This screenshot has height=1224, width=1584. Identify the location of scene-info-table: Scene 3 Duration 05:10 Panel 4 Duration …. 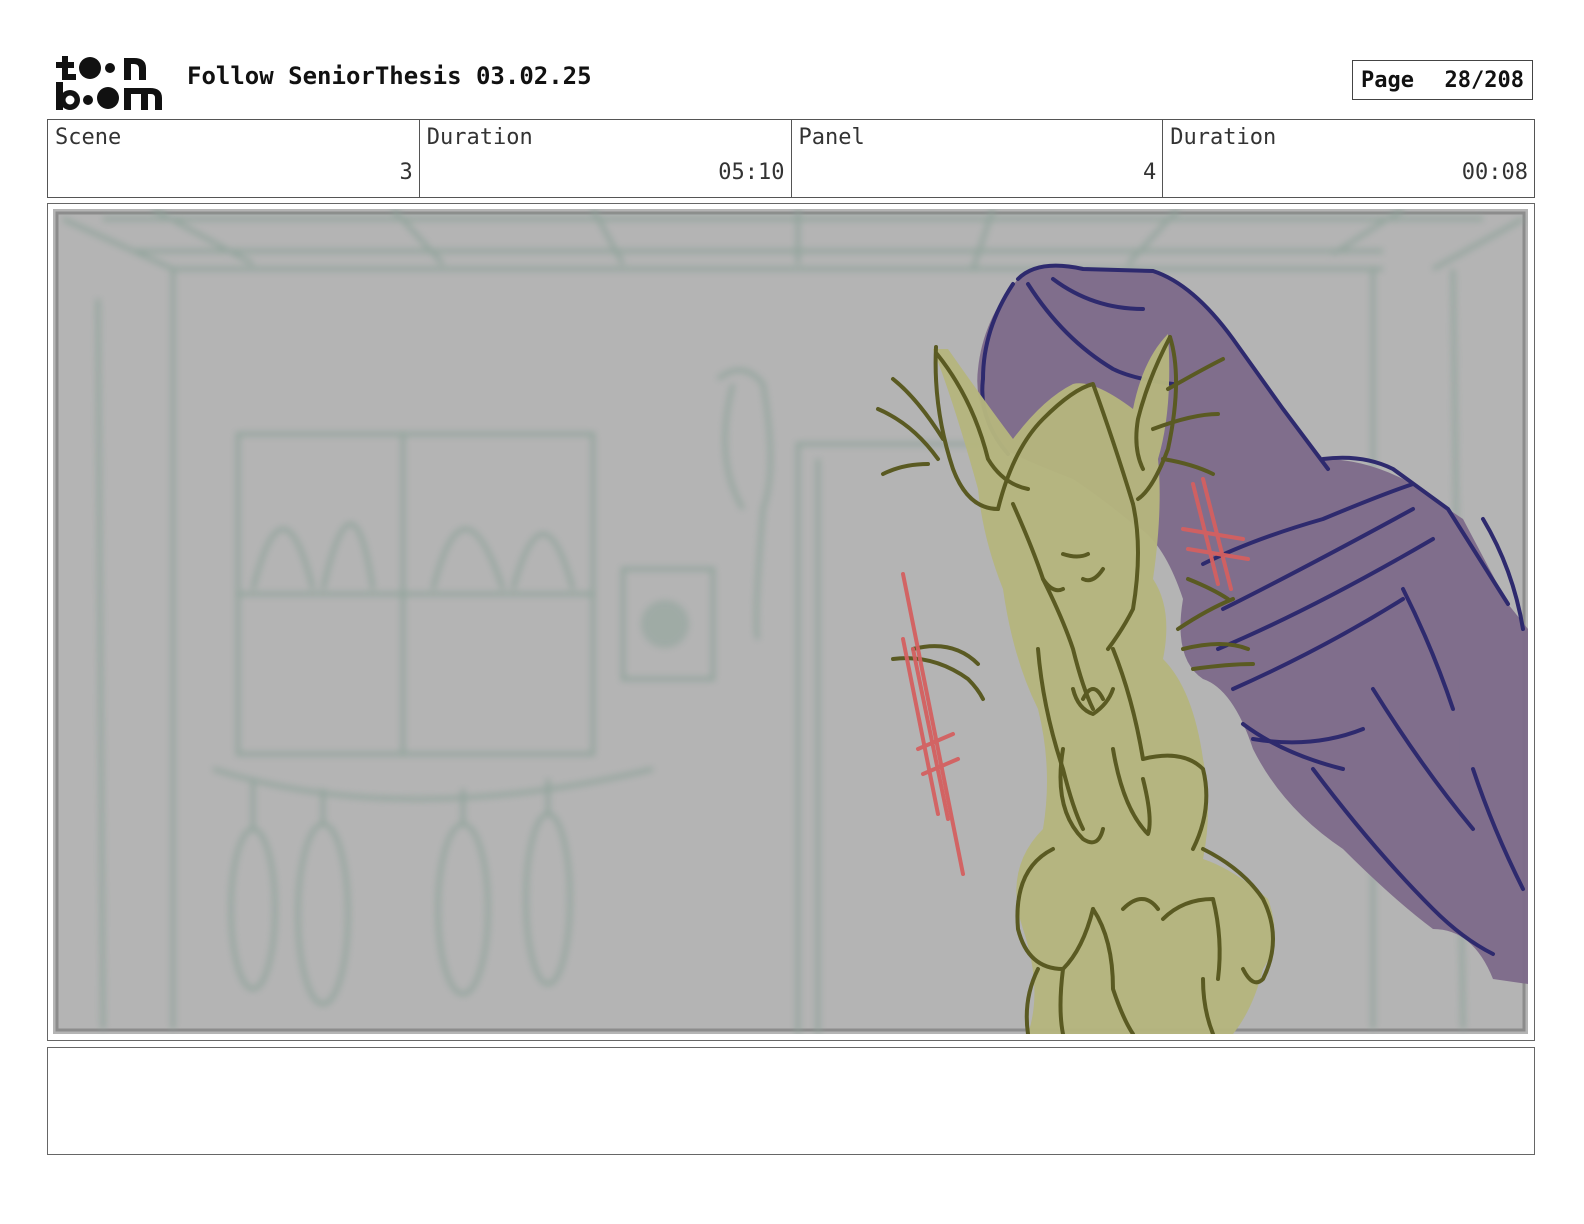
(791, 158).